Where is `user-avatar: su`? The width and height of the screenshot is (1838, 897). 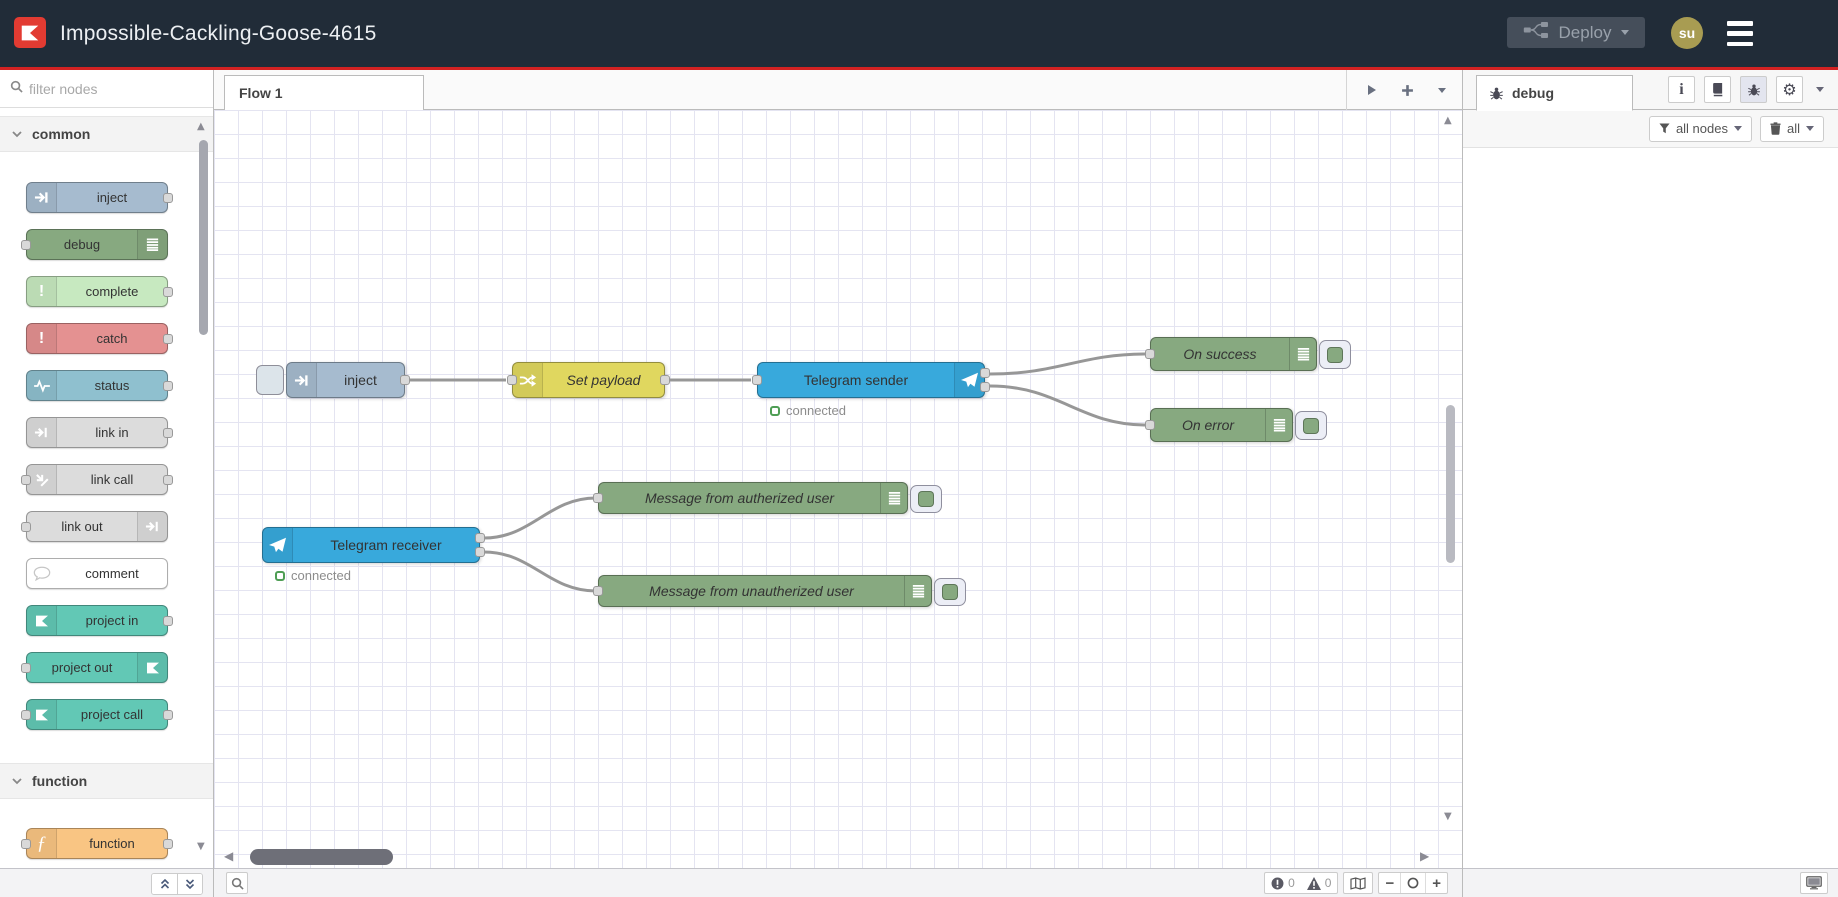 user-avatar: su is located at coordinates (1687, 33).